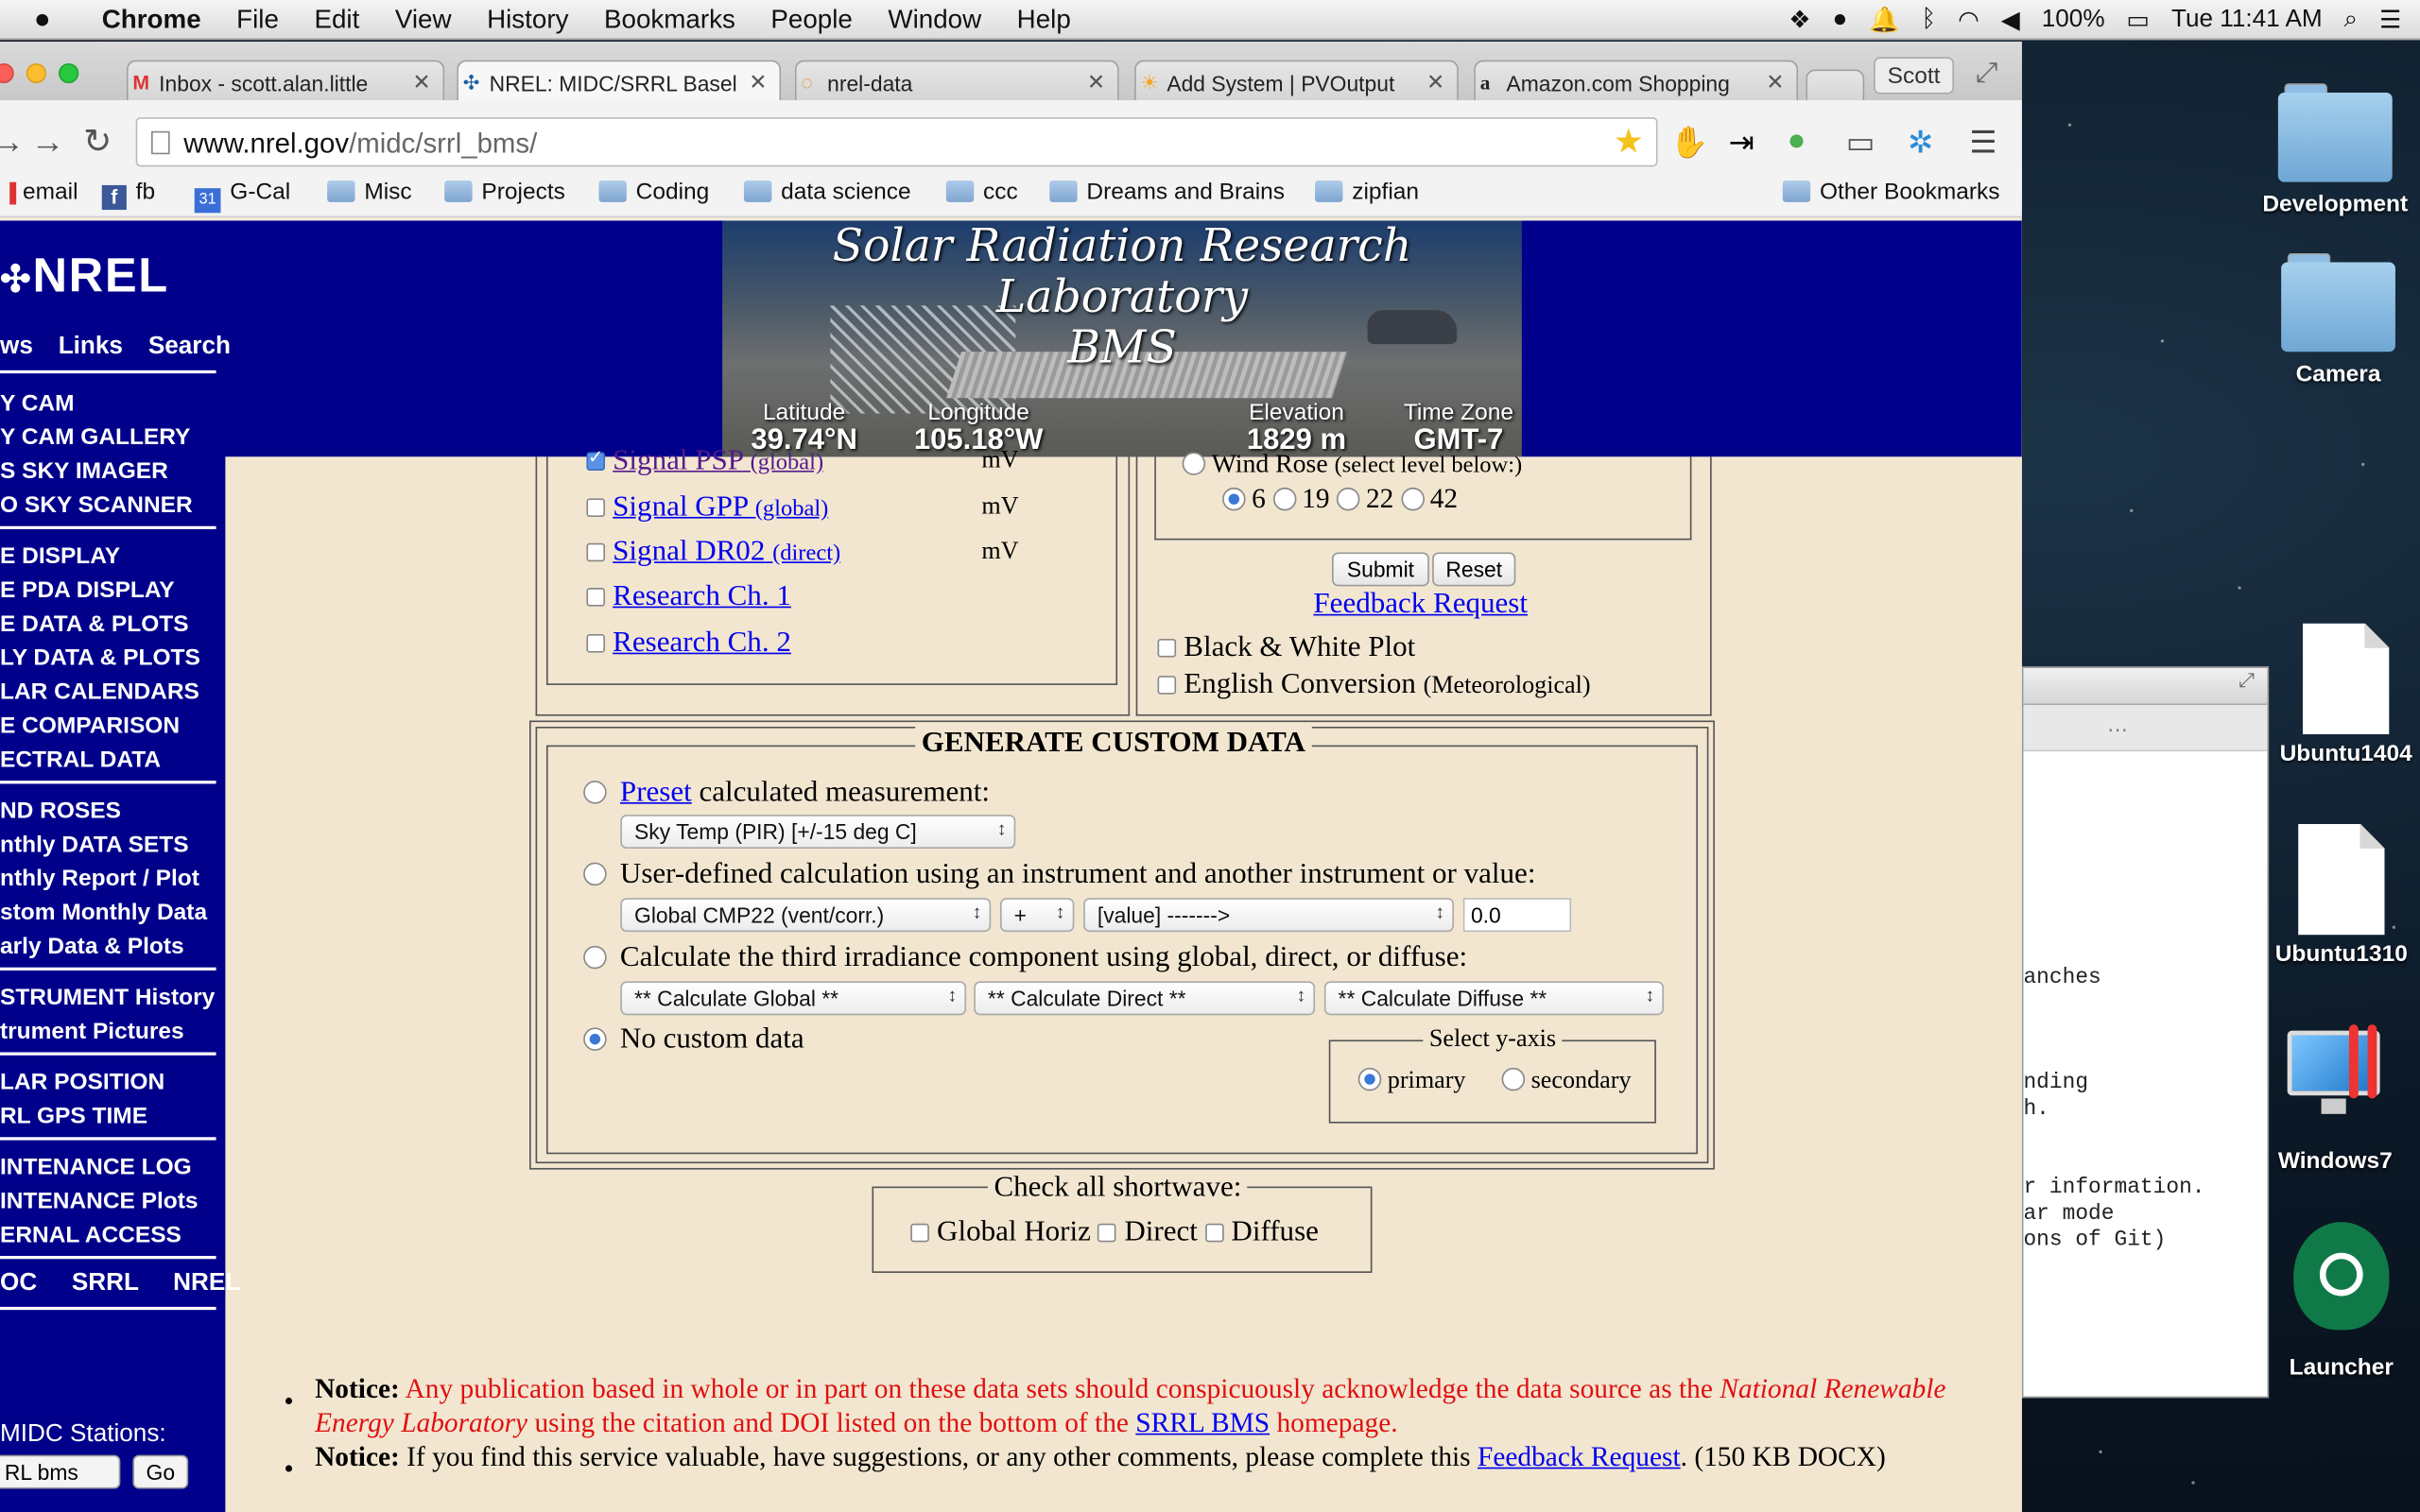 Image resolution: width=2420 pixels, height=1512 pixels. I want to click on signal-option: Signal DR02 (direct), so click(713, 553).